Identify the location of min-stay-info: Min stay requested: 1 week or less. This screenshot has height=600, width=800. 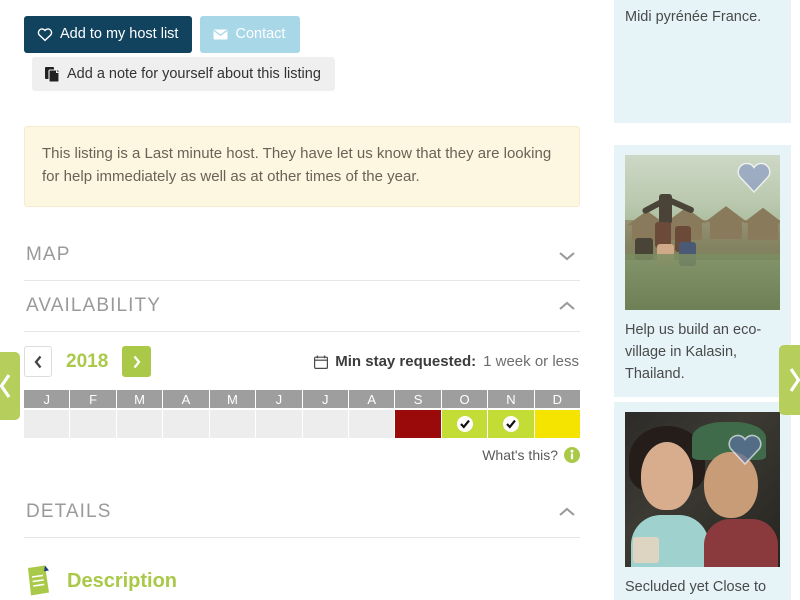
(447, 361).